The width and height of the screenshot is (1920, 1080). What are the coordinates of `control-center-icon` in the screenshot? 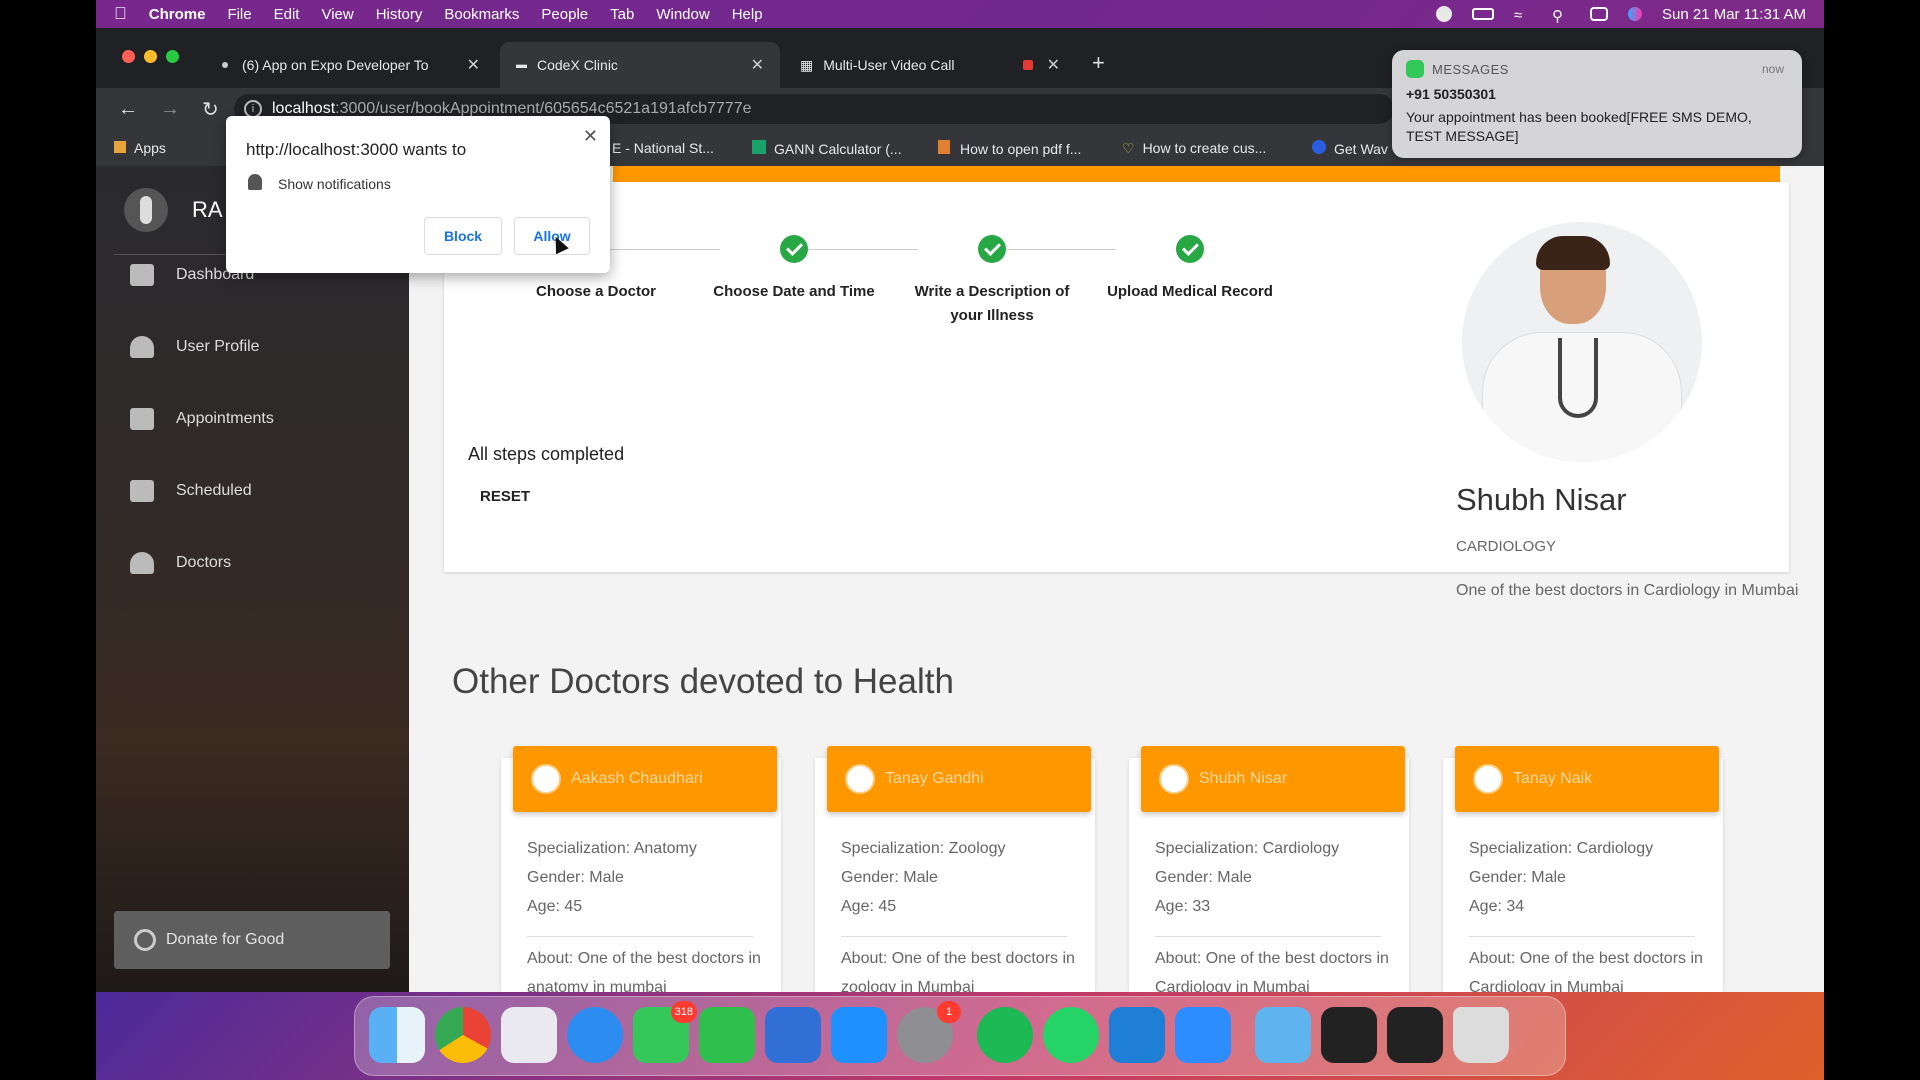 It's located at (1599, 14).